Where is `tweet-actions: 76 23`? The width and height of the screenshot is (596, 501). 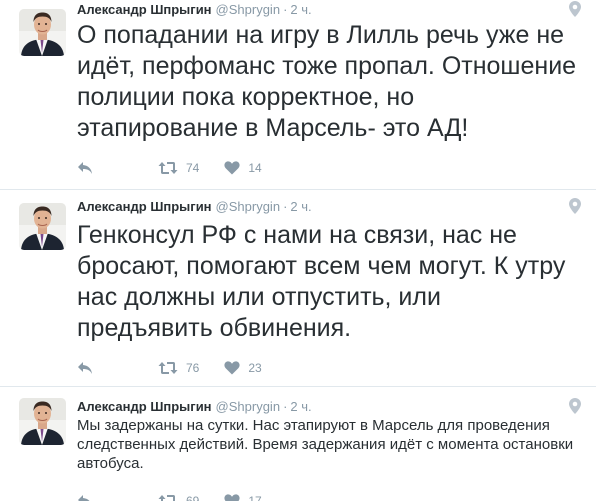
tweet-actions: 76 23 is located at coordinates (169, 368).